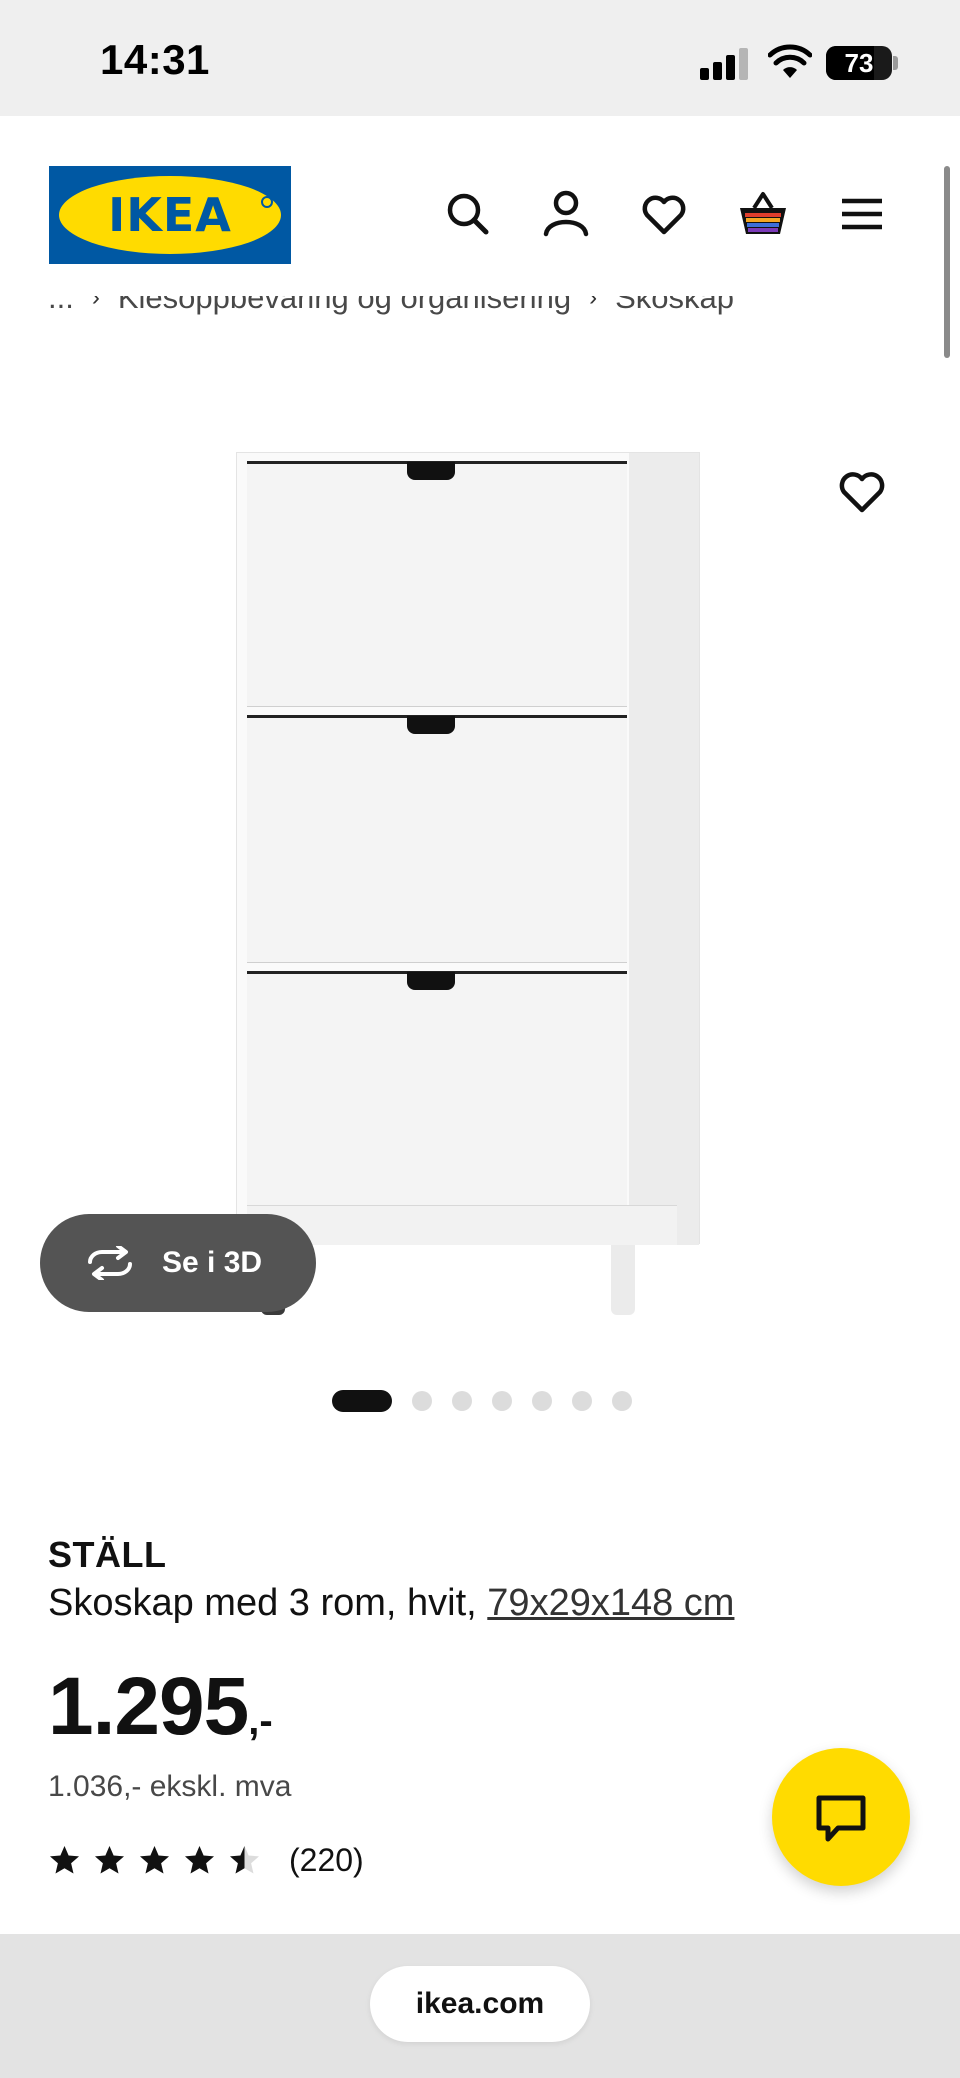 Image resolution: width=960 pixels, height=2078 pixels. What do you see at coordinates (566, 214) in the screenshot?
I see `account-icon` at bounding box center [566, 214].